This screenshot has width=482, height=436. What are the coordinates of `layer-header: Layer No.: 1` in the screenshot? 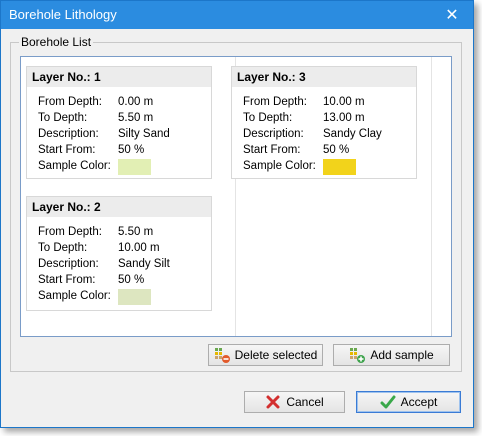 It's located at (119, 77).